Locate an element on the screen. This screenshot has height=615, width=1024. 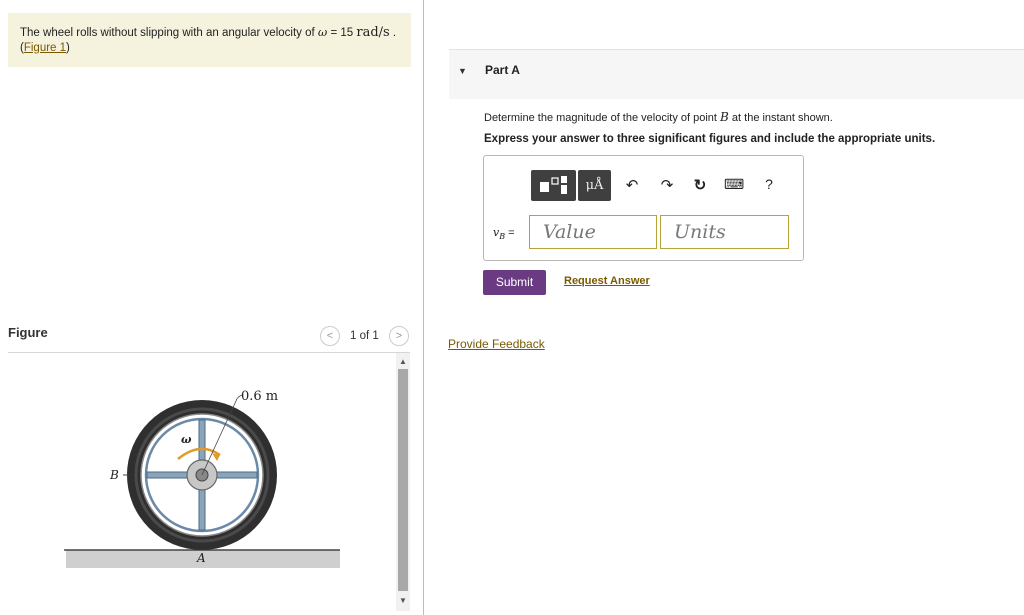
panel-divider is located at coordinates (423, 307).